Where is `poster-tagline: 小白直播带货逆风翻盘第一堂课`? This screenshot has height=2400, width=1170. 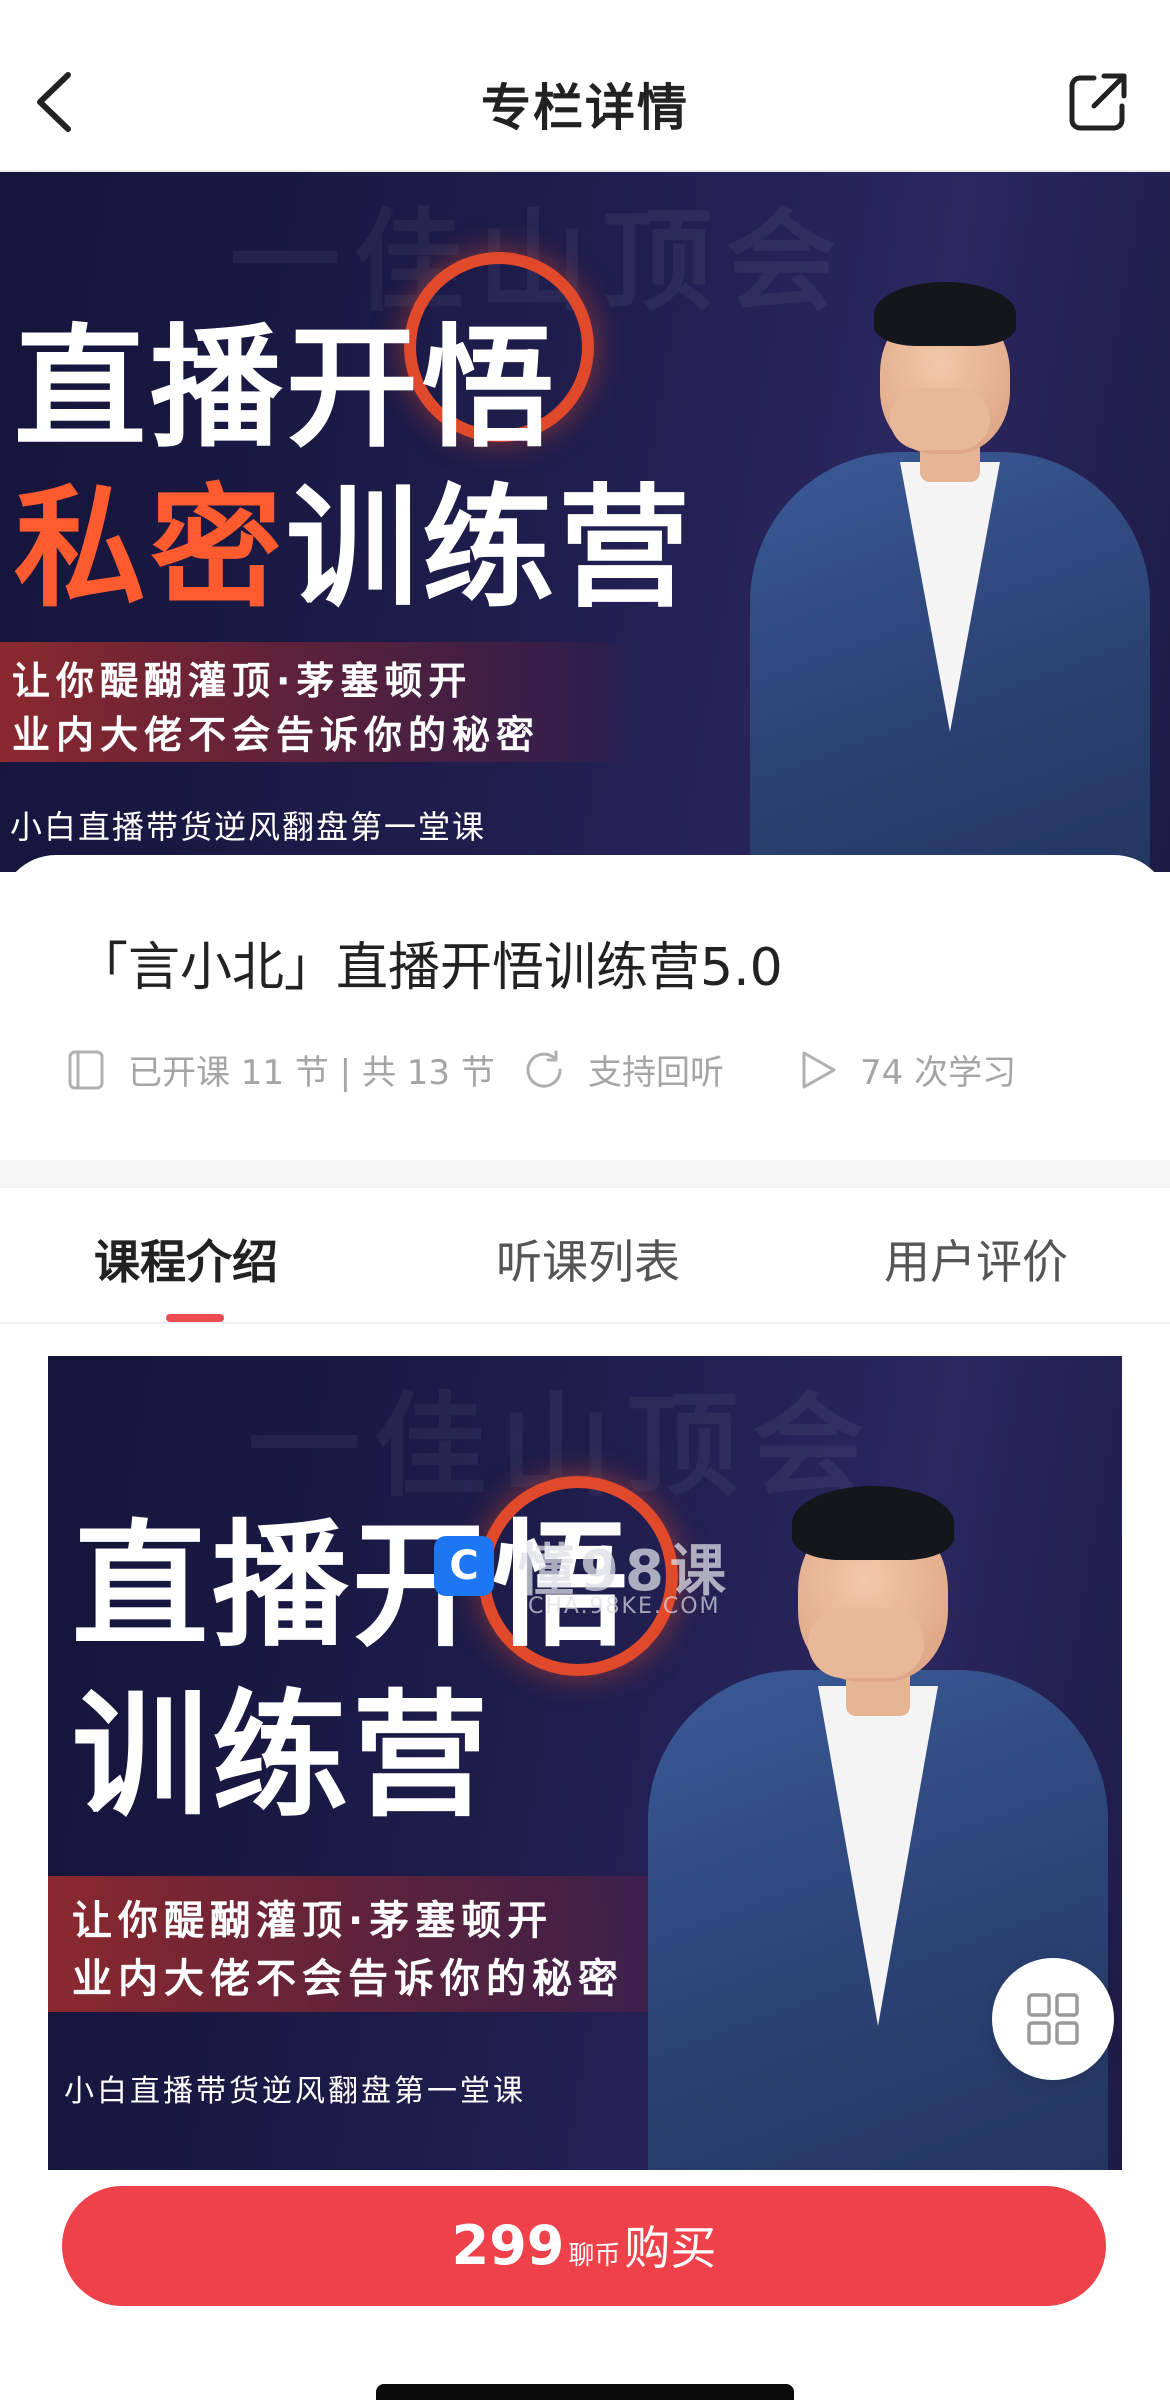 poster-tagline: 小白直播带货逆风翻盘第一堂课 is located at coordinates (295, 2091).